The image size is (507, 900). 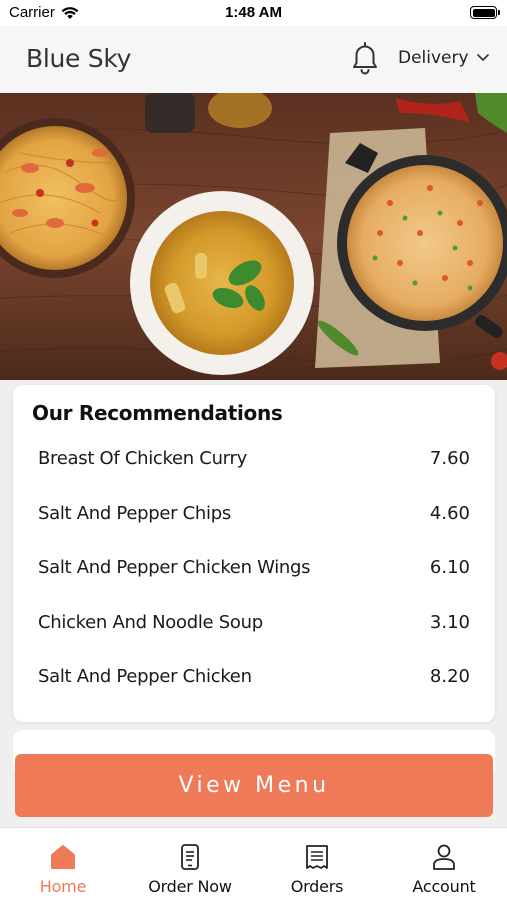 What do you see at coordinates (449, 676) in the screenshot?
I see `item-price: 8.20` at bounding box center [449, 676].